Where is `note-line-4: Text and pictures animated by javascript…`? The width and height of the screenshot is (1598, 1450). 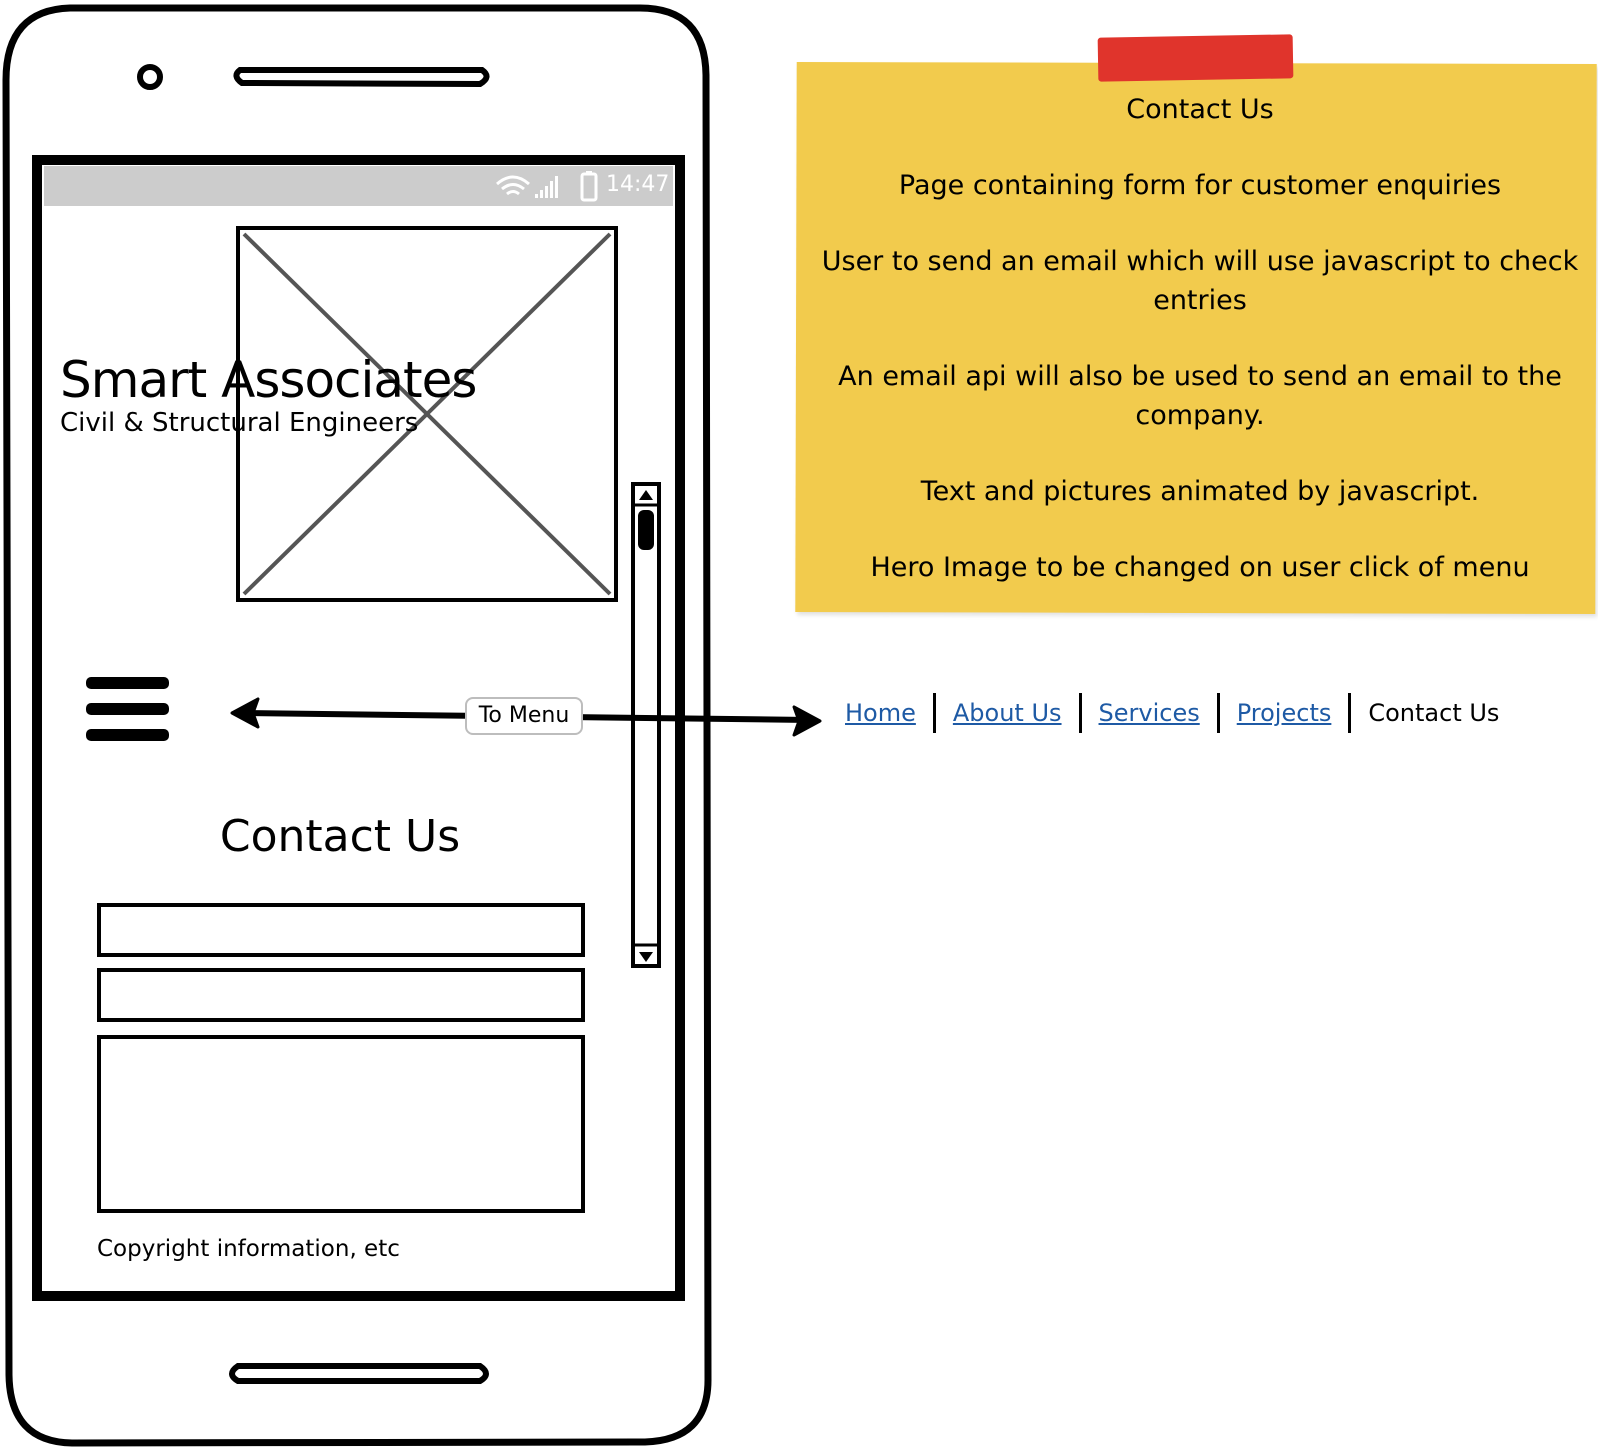 note-line-4: Text and pictures animated by javascript… is located at coordinates (1200, 491).